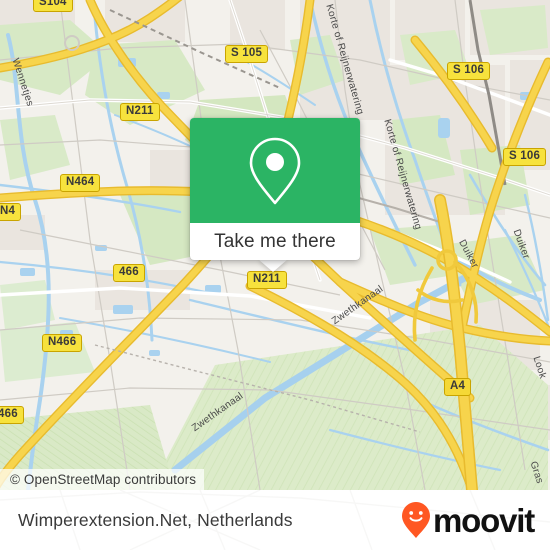  I want to click on take-me-there-popup: Take me there, so click(275, 189).